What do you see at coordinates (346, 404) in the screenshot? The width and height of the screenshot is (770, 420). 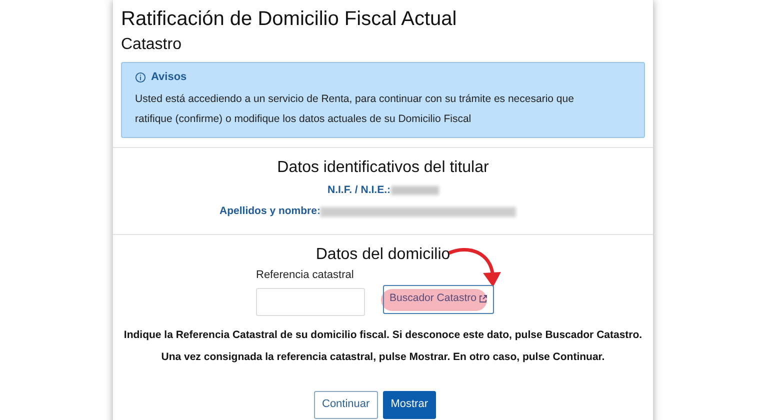 I see `continue-button: Continuar` at bounding box center [346, 404].